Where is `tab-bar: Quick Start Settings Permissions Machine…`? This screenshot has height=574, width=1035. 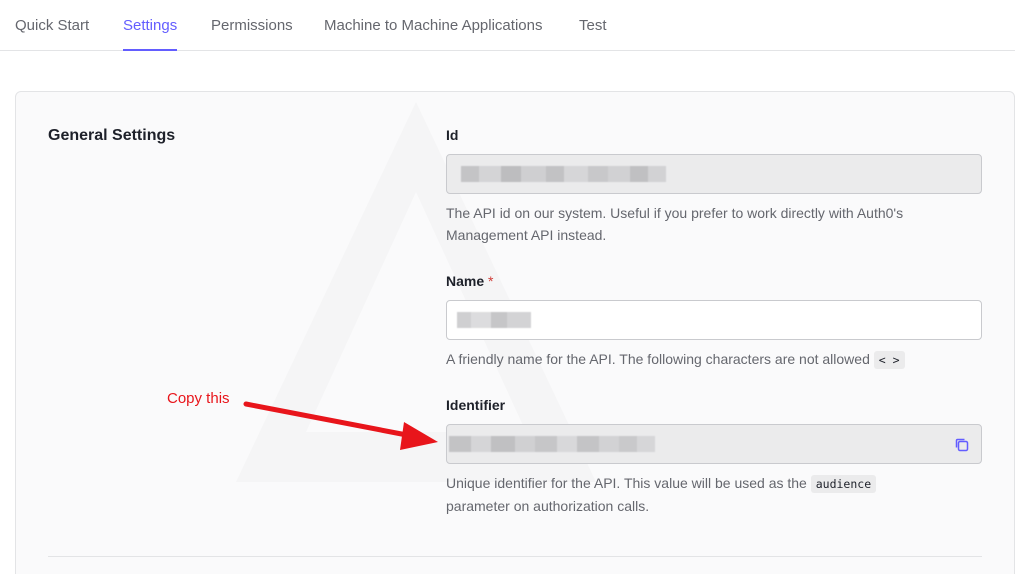
tab-bar: Quick Start Settings Permissions Machine… is located at coordinates (507, 25).